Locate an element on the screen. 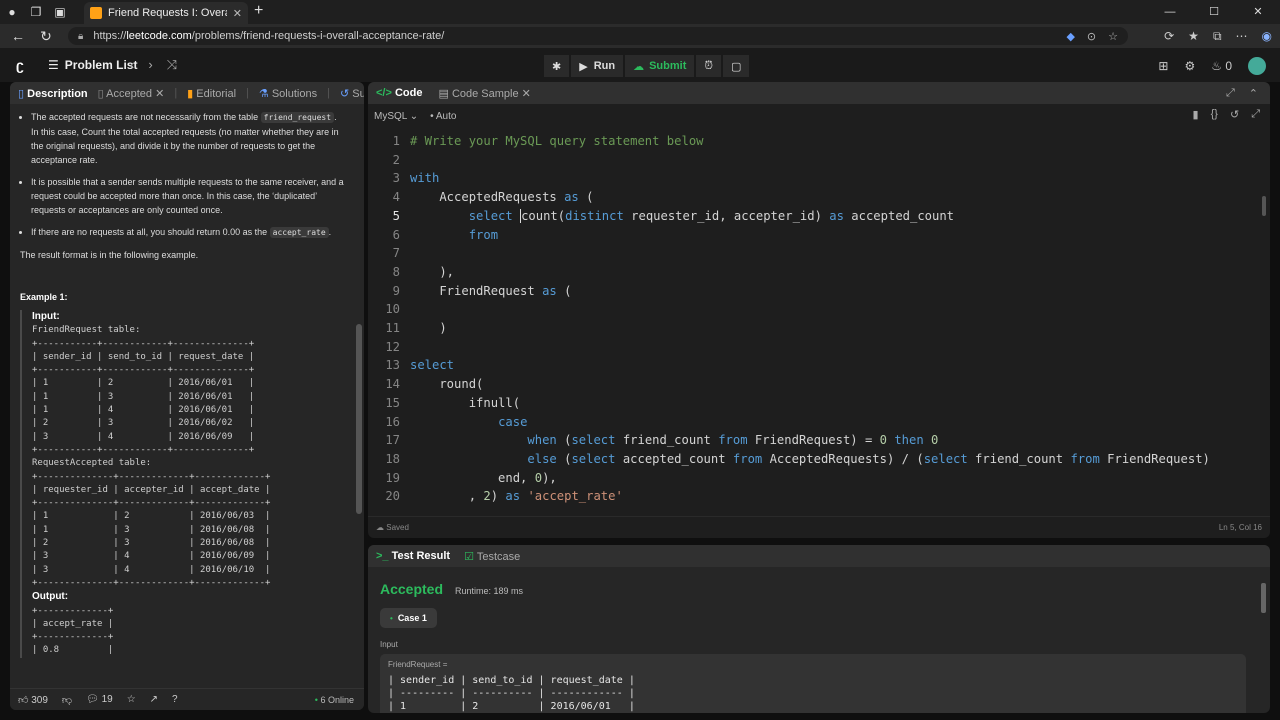 This screenshot has height=720, width=1280. settings-gear-icon: ⚙ is located at coordinates (1189, 66).